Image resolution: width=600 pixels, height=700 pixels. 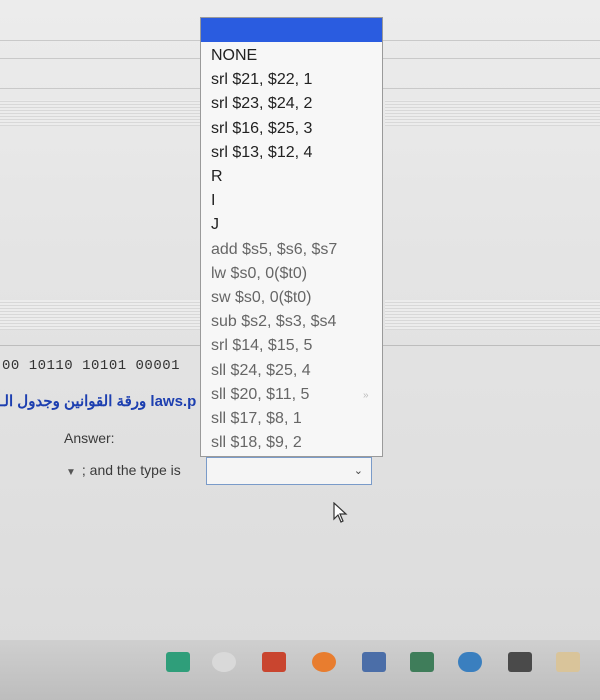 I want to click on dropdown-option: sll $24, $25, 4, so click(x=296, y=371).